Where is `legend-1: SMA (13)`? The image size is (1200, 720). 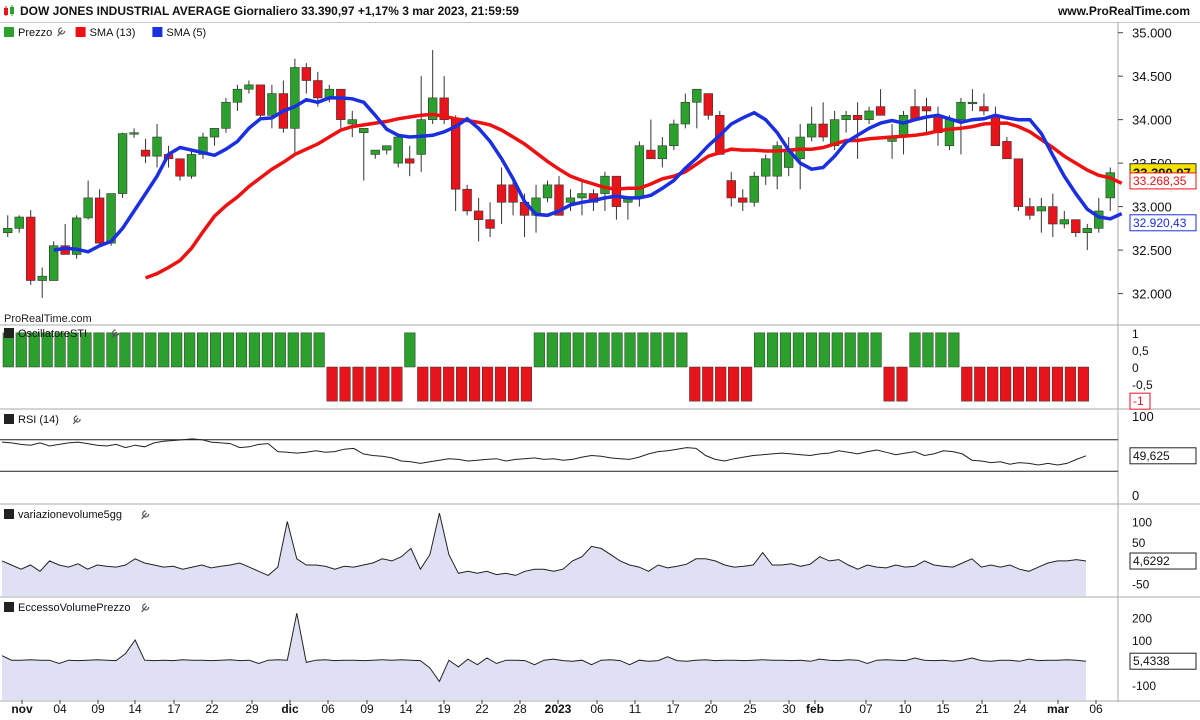
legend-1: SMA (13) is located at coordinates (113, 33).